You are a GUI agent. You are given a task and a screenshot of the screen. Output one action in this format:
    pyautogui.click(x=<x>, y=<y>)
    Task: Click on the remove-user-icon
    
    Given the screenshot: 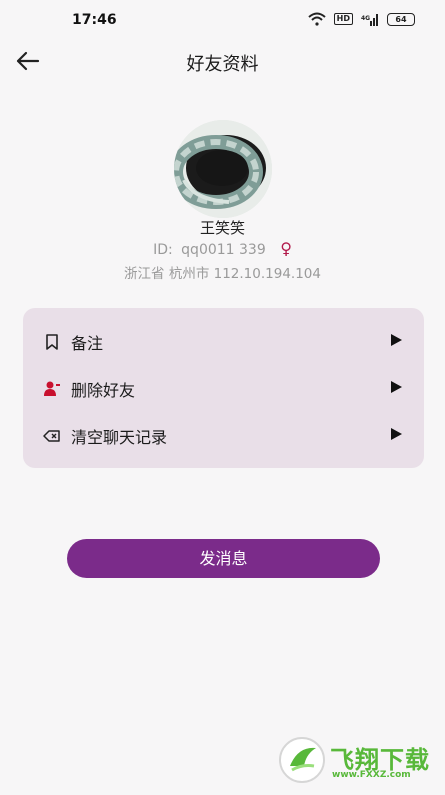 What is the action you would take?
    pyautogui.click(x=52, y=388)
    